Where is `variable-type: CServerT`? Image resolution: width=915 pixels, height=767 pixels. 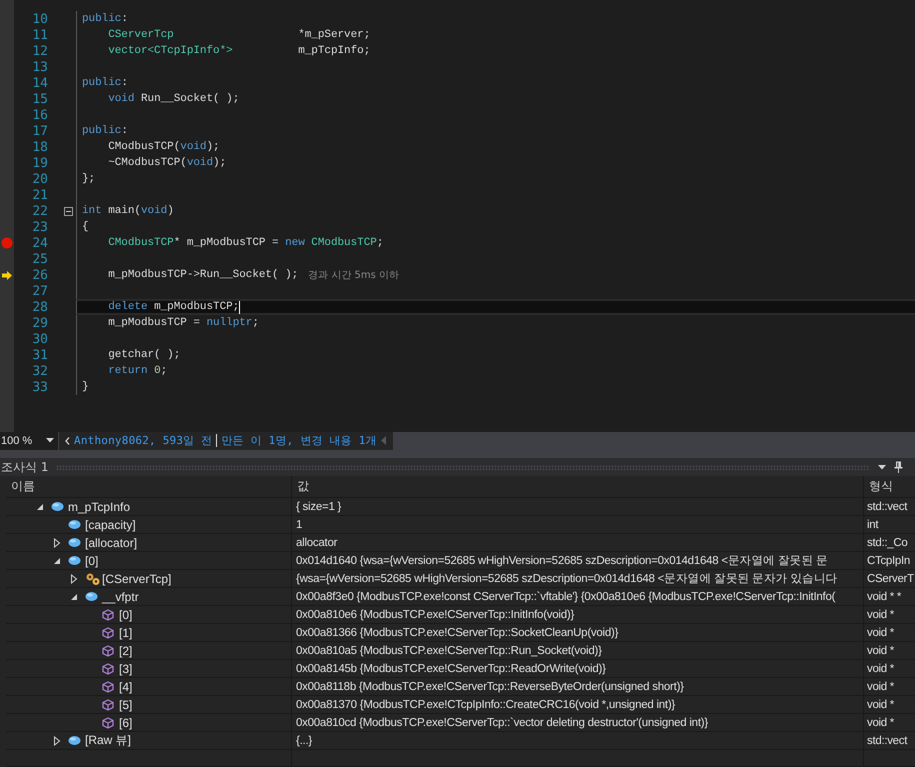
variable-type: CServerT is located at coordinates (890, 578).